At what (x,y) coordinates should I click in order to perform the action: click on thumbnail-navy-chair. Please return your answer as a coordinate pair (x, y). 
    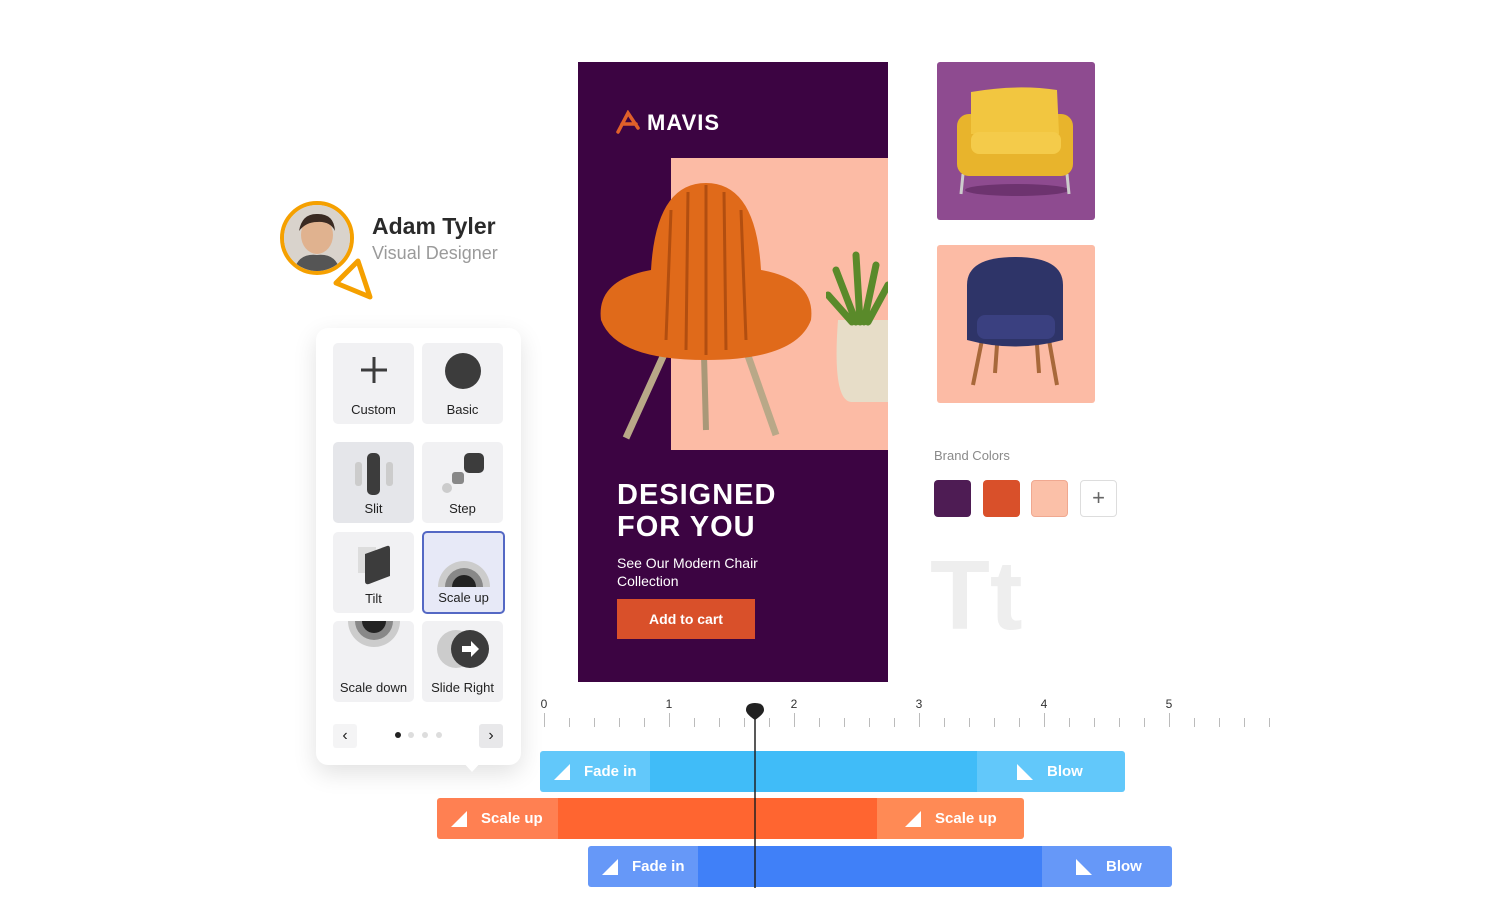
    Looking at the image, I should click on (1016, 324).